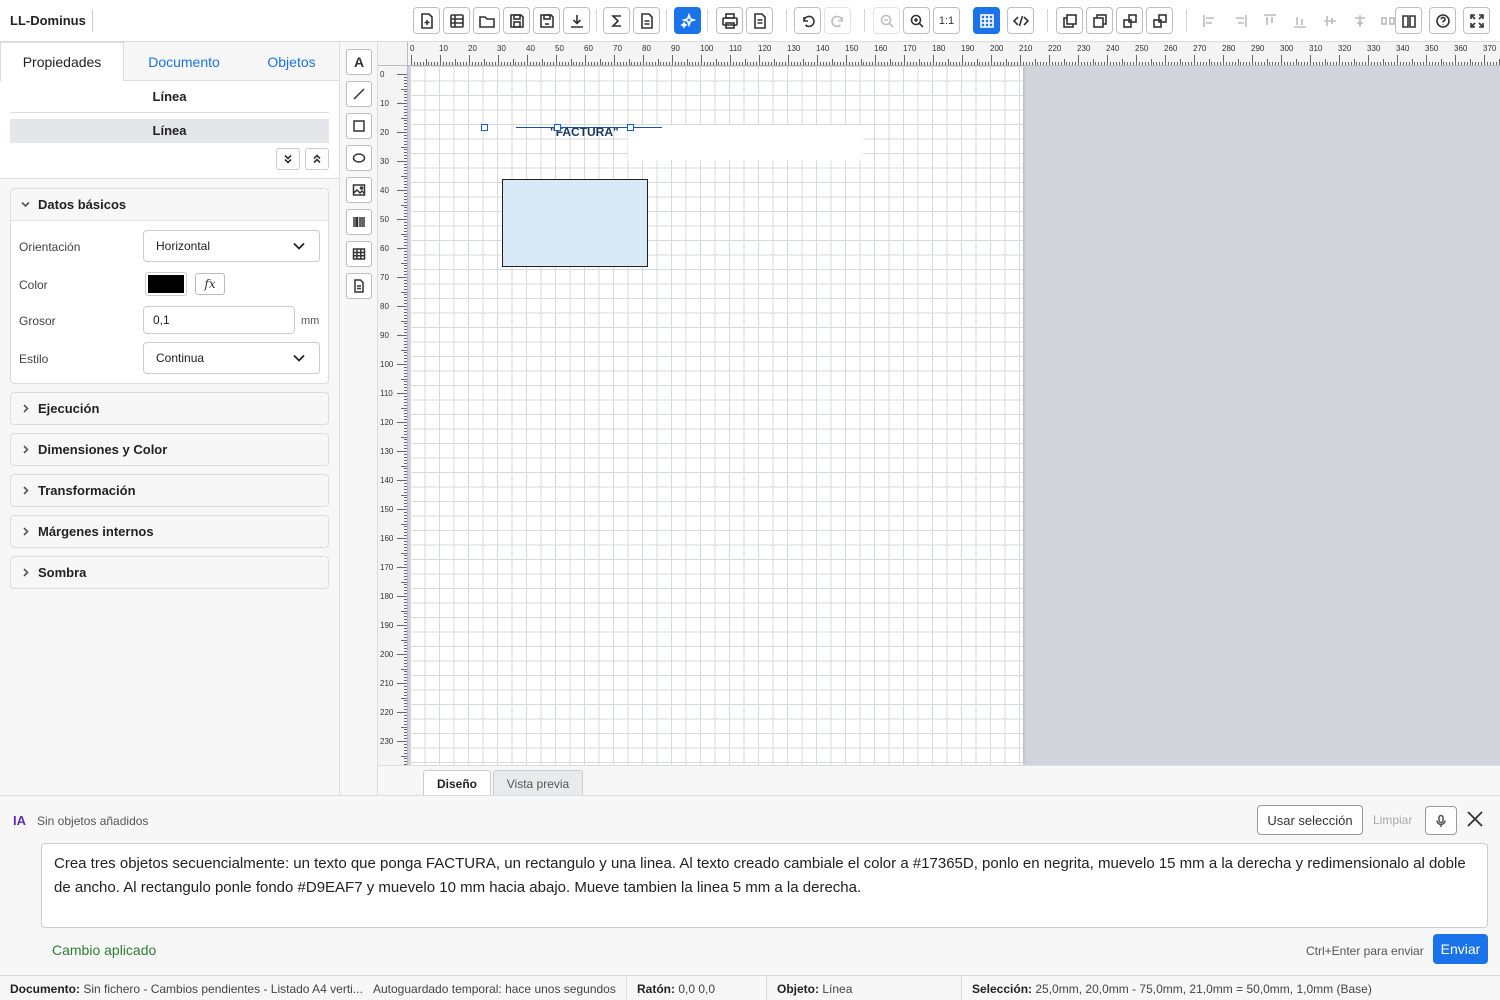 This screenshot has height=1000, width=1500. Describe the element at coordinates (1099, 20) in the screenshot. I see `send-to-back-button` at that location.